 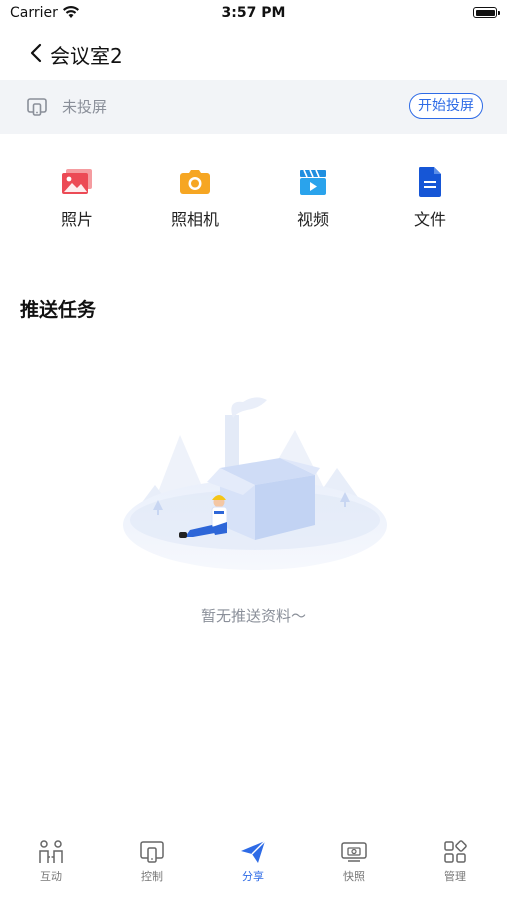 I want to click on control-icon, so click(x=152, y=852).